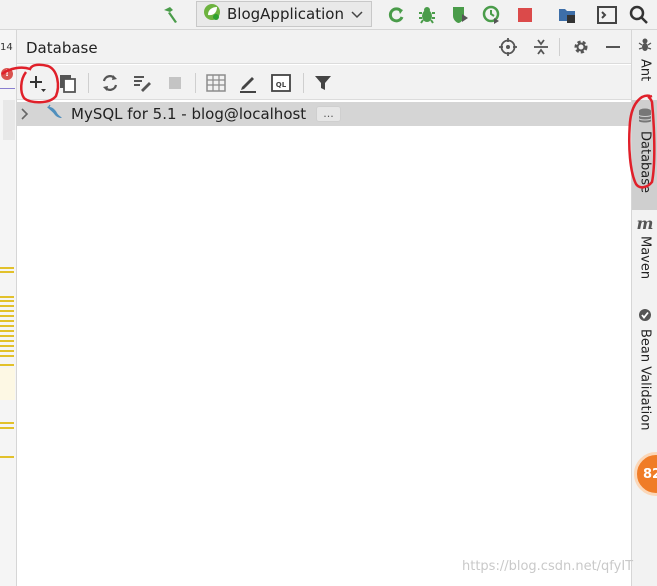 The image size is (657, 586). I want to click on tool-tab-label: Database, so click(645, 162).